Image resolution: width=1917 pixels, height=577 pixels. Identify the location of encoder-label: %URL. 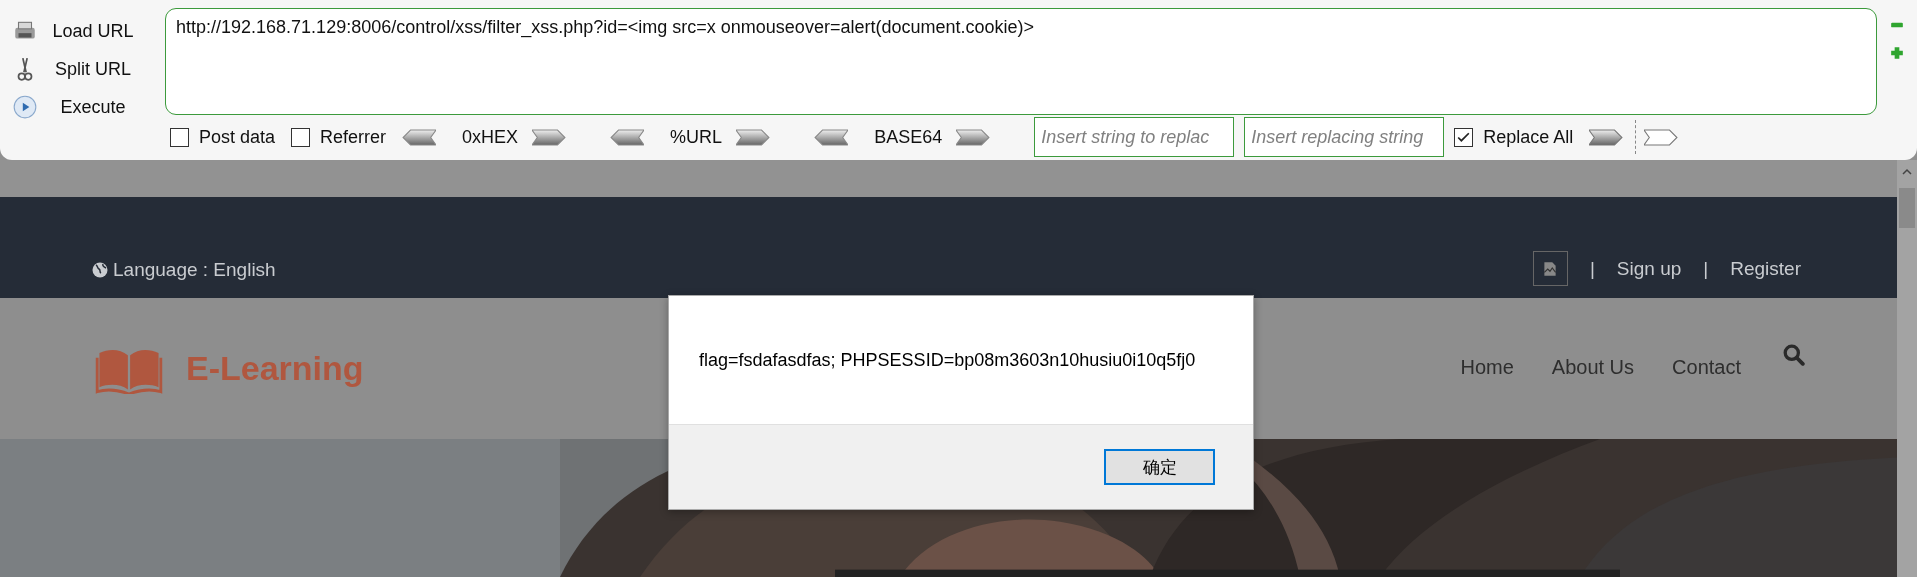
(696, 137).